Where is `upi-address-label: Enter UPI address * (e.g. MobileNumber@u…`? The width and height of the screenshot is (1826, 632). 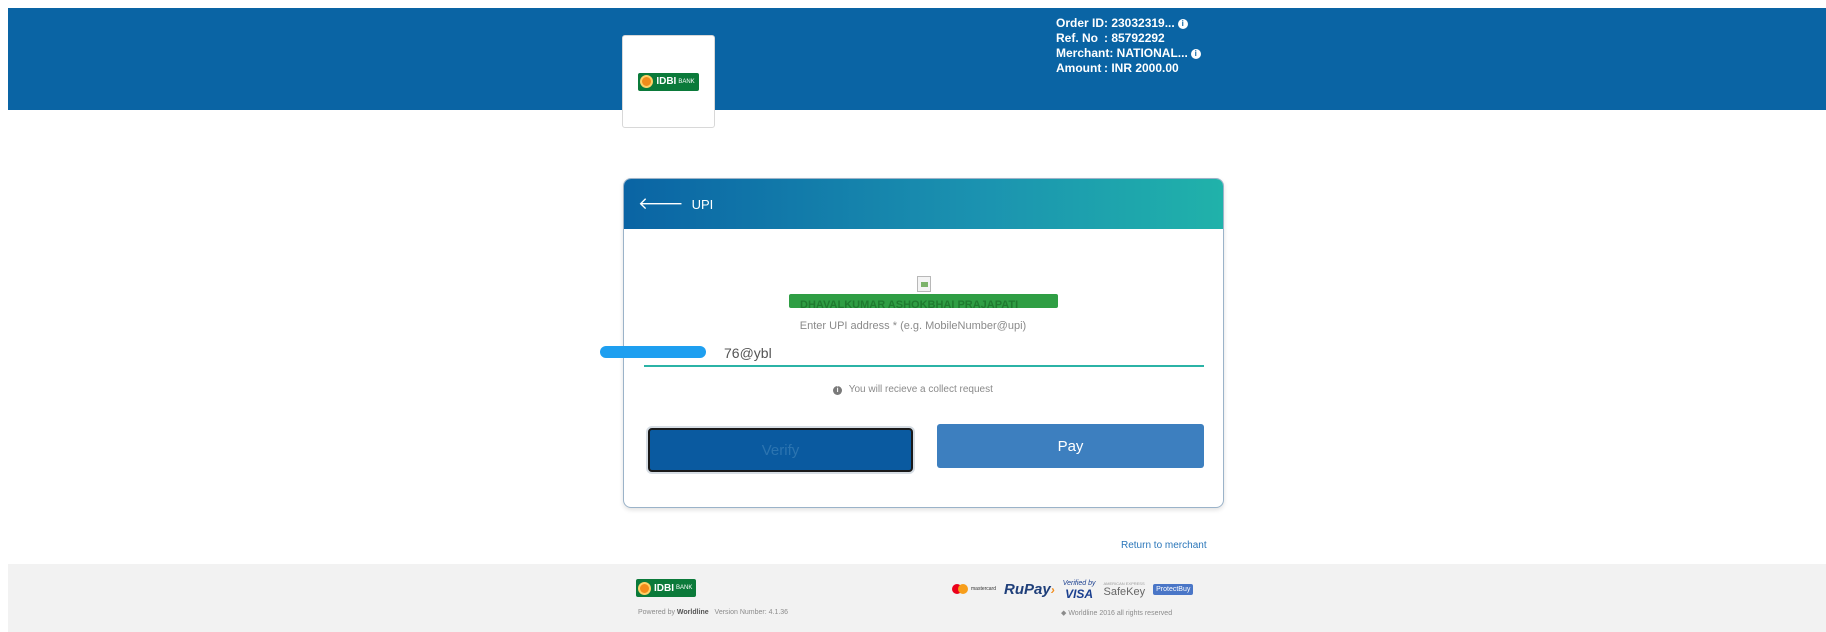 upi-address-label: Enter UPI address * (e.g. MobileNumber@u… is located at coordinates (913, 326).